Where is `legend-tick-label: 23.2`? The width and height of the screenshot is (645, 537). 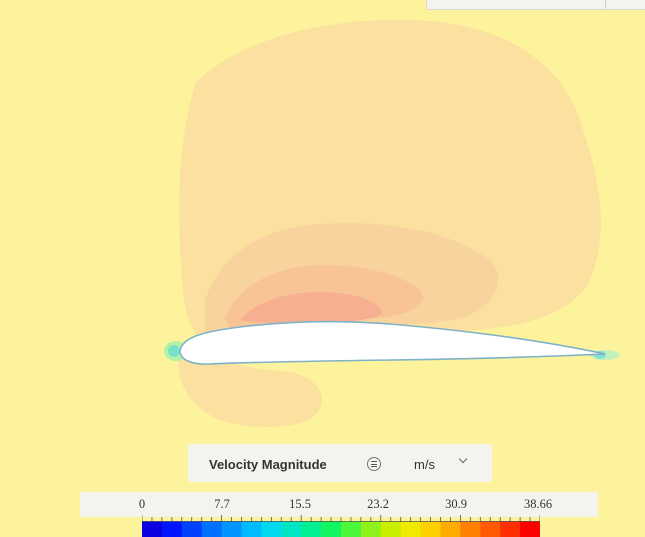
legend-tick-label: 23.2 is located at coordinates (378, 504).